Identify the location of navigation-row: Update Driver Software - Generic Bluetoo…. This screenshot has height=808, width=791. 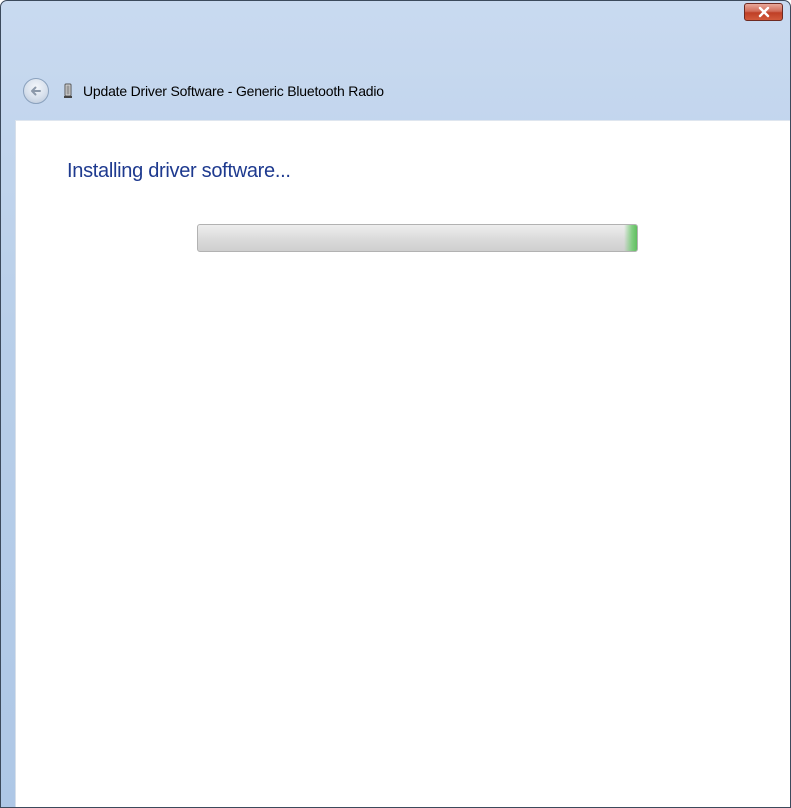
(395, 91).